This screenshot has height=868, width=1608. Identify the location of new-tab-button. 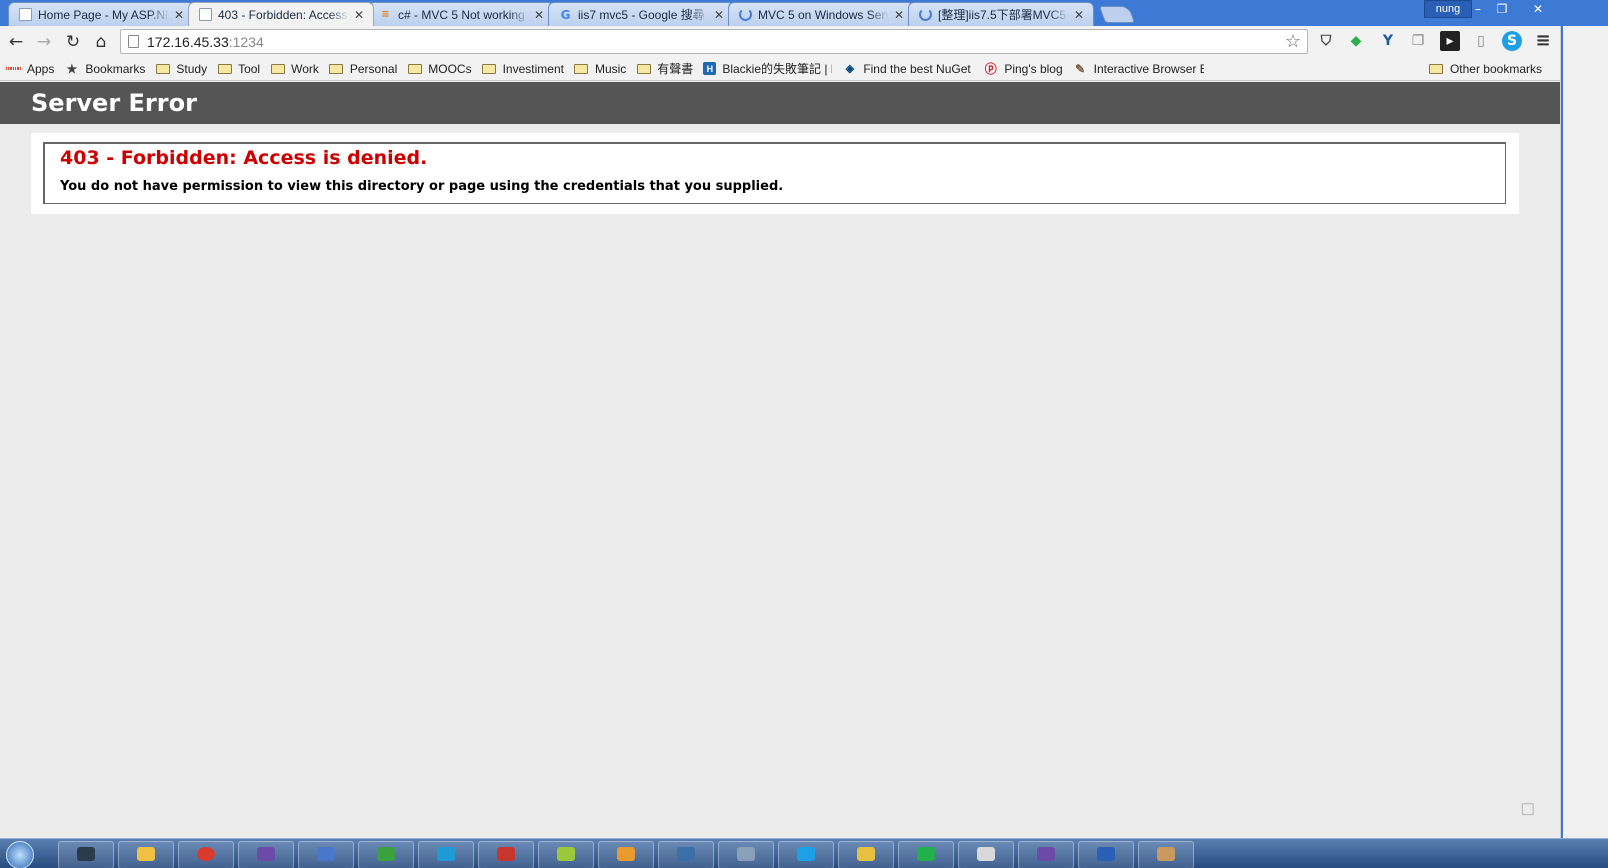
(1117, 14).